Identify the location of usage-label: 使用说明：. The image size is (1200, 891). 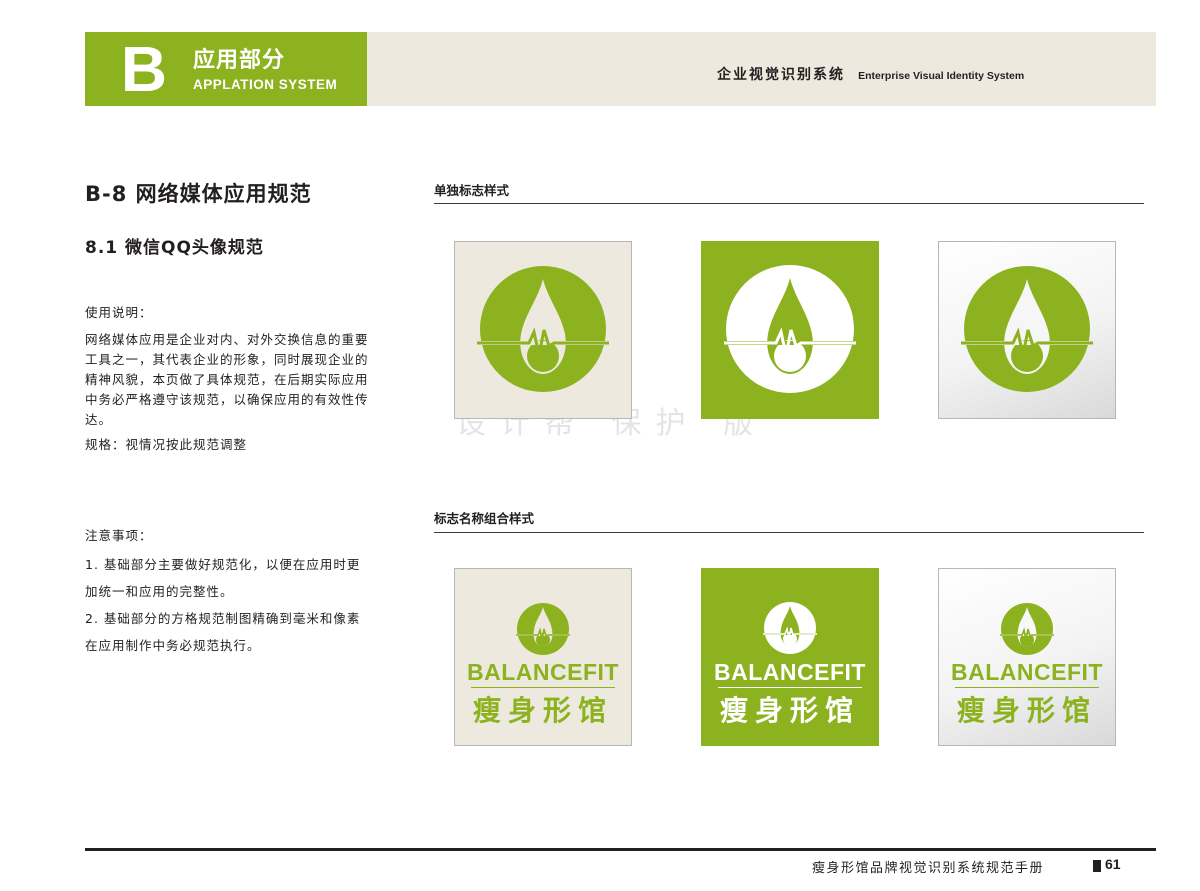
(119, 312).